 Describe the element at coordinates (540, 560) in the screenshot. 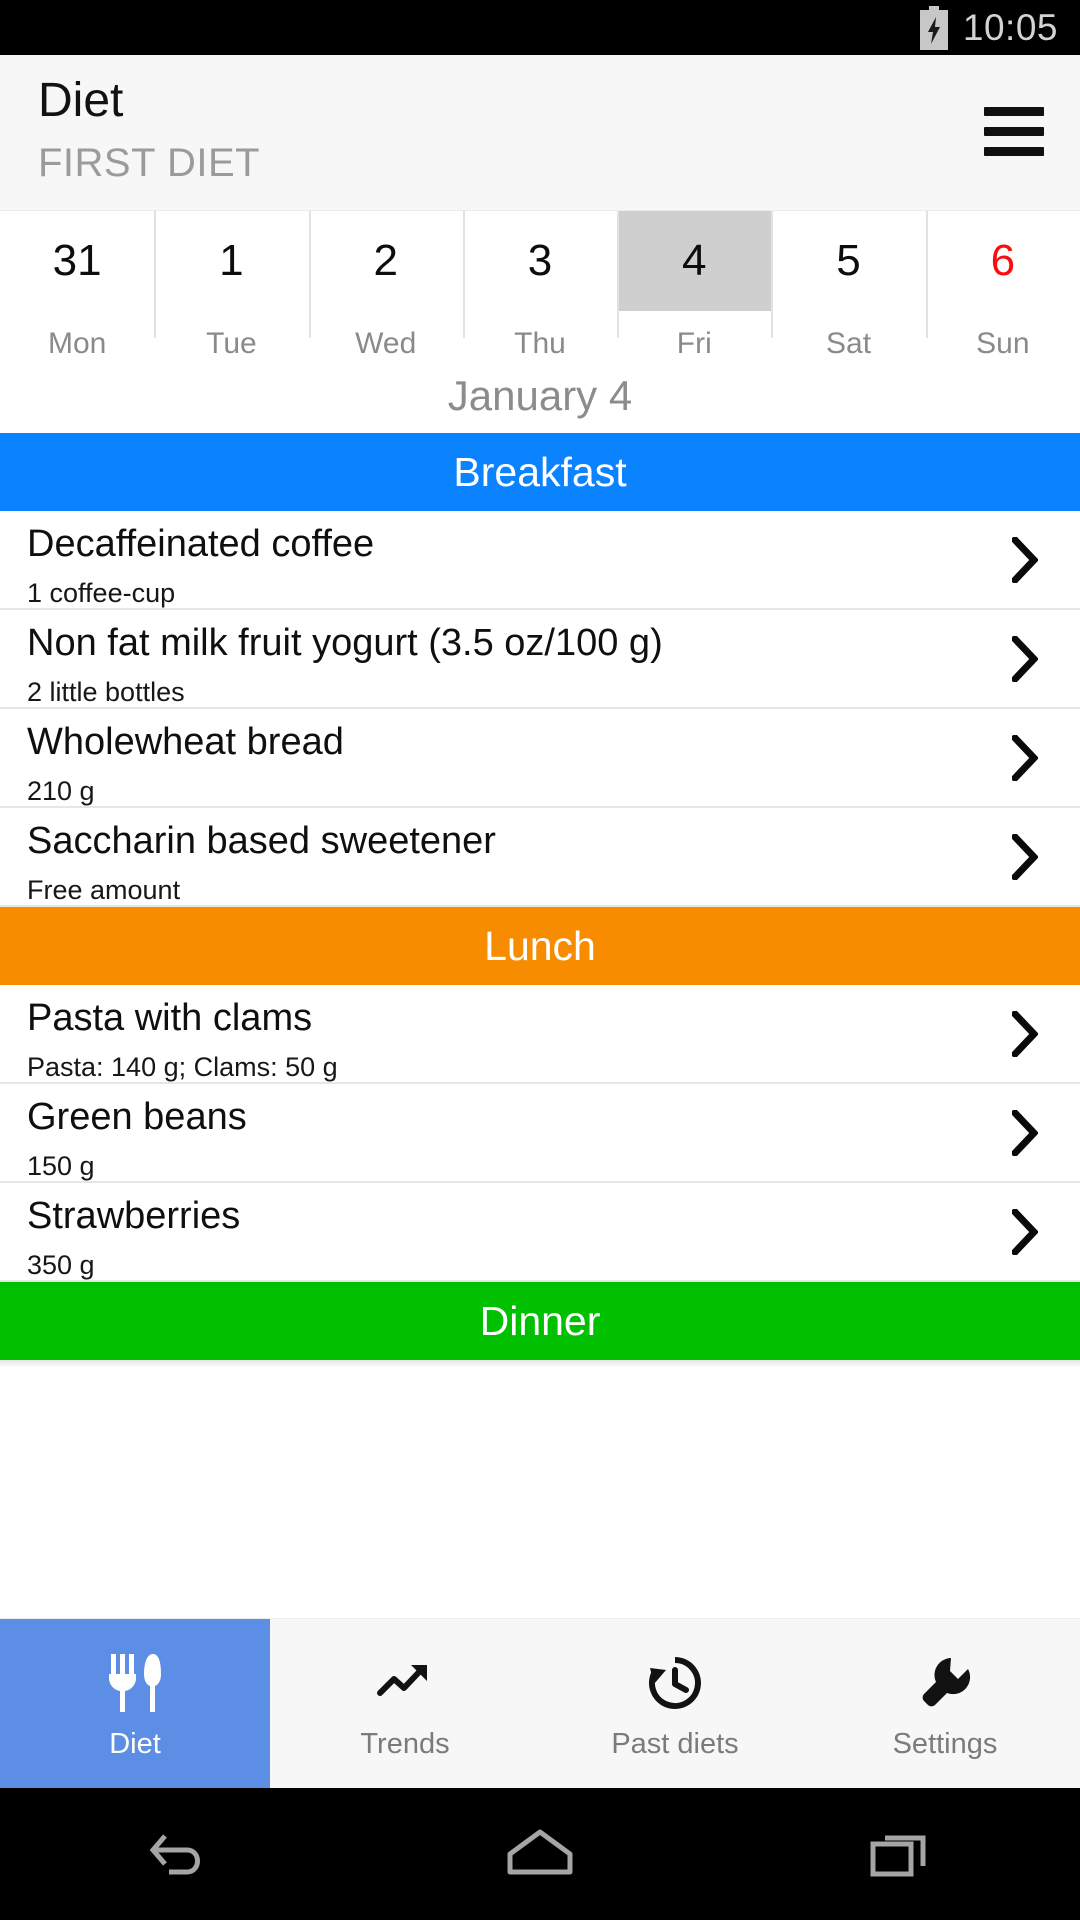

I see `food-row: Decaffeinated coffee 1 coffee-cup` at that location.